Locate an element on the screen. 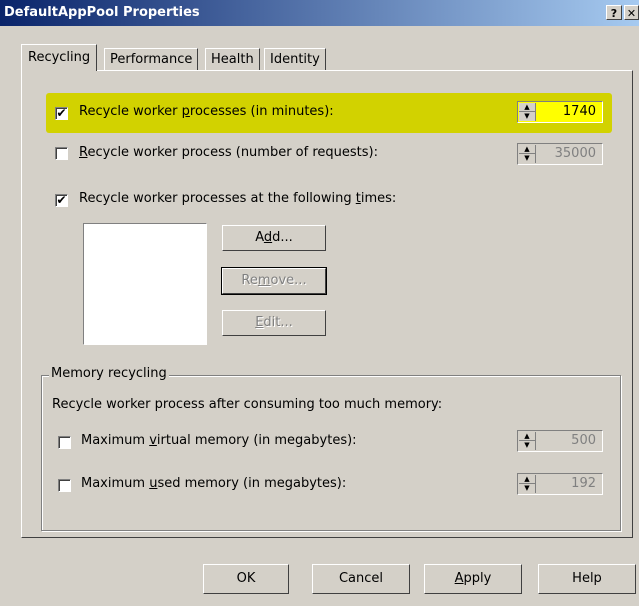 The width and height of the screenshot is (639, 606). window-title: DefaultAppPool Properties is located at coordinates (102, 12).